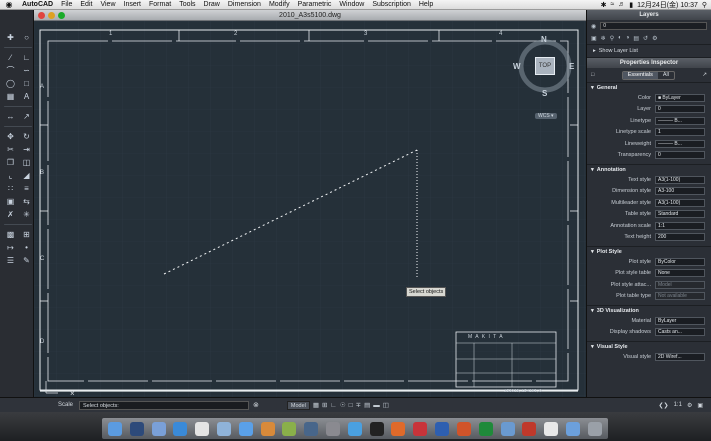 This screenshot has height=441, width=711. What do you see at coordinates (572, 428) in the screenshot?
I see `folder-icon` at bounding box center [572, 428].